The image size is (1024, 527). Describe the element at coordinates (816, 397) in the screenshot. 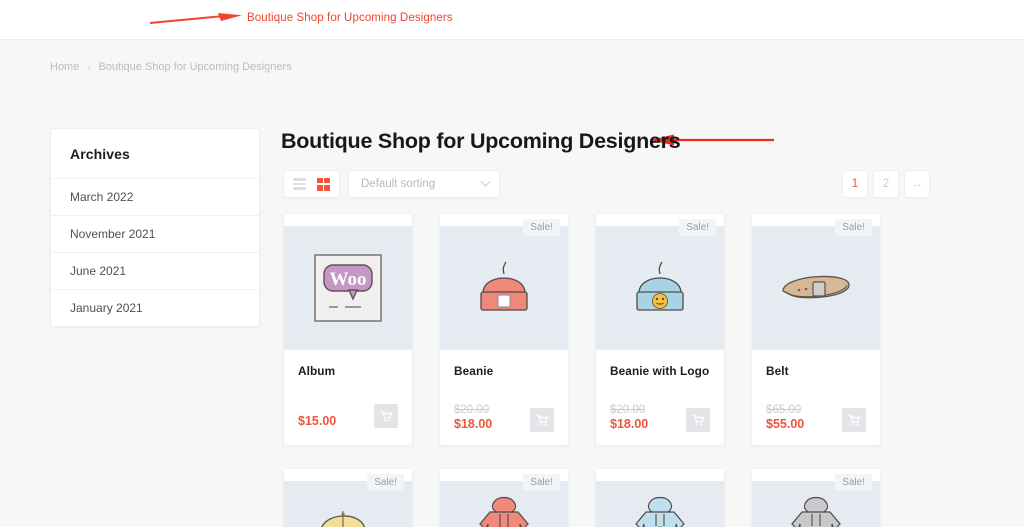

I see `product-body: Belt $65.00 $55.00` at that location.